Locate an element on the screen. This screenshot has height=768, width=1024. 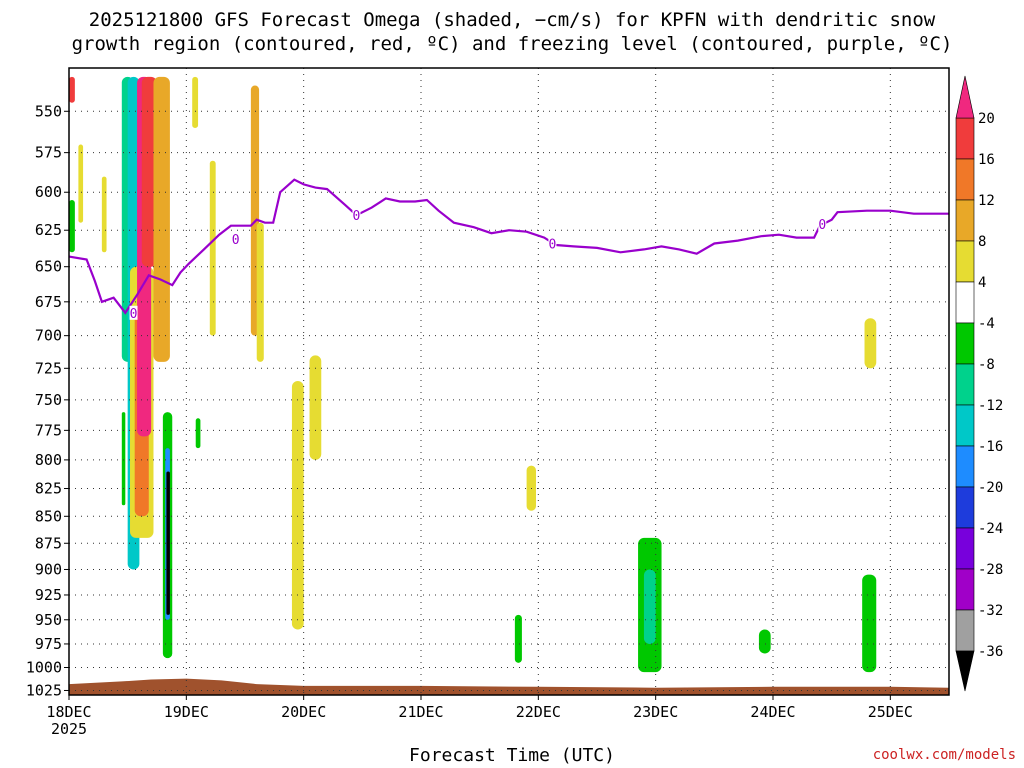
colorbar-label: -36 is located at coordinates (990, 652).